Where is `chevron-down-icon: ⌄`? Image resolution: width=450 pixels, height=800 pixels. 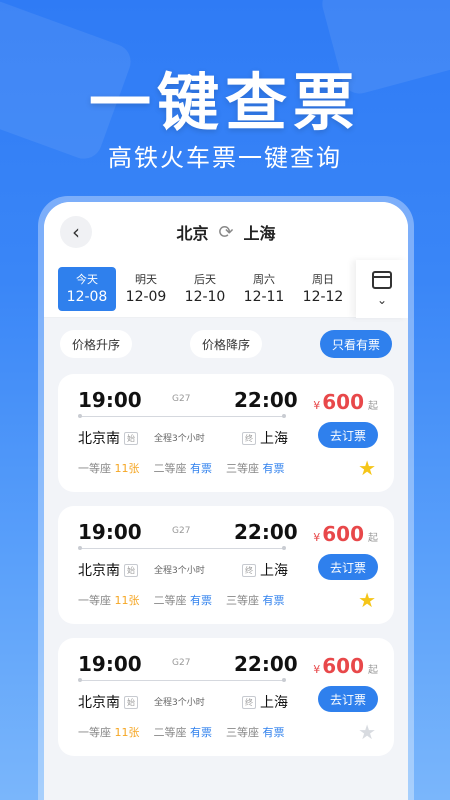 chevron-down-icon: ⌄ is located at coordinates (382, 300).